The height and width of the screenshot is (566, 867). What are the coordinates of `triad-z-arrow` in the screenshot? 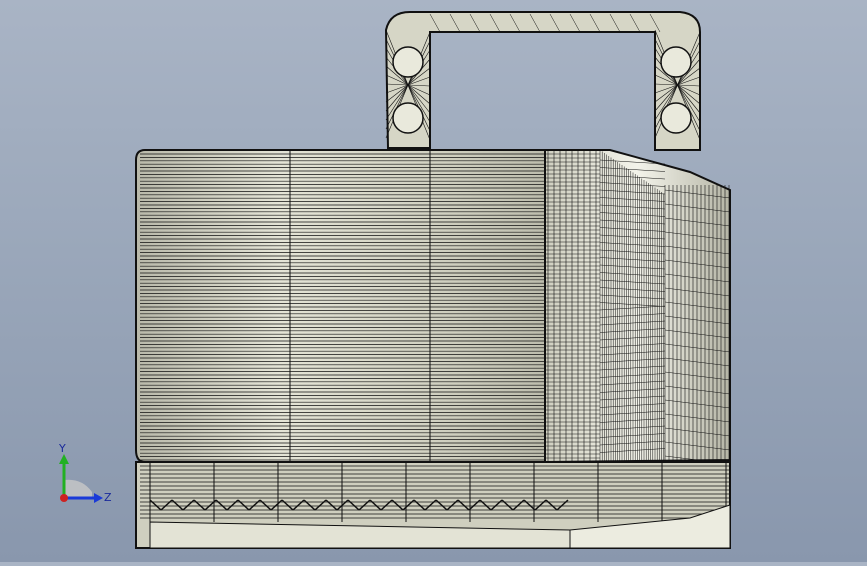 It's located at (98, 498).